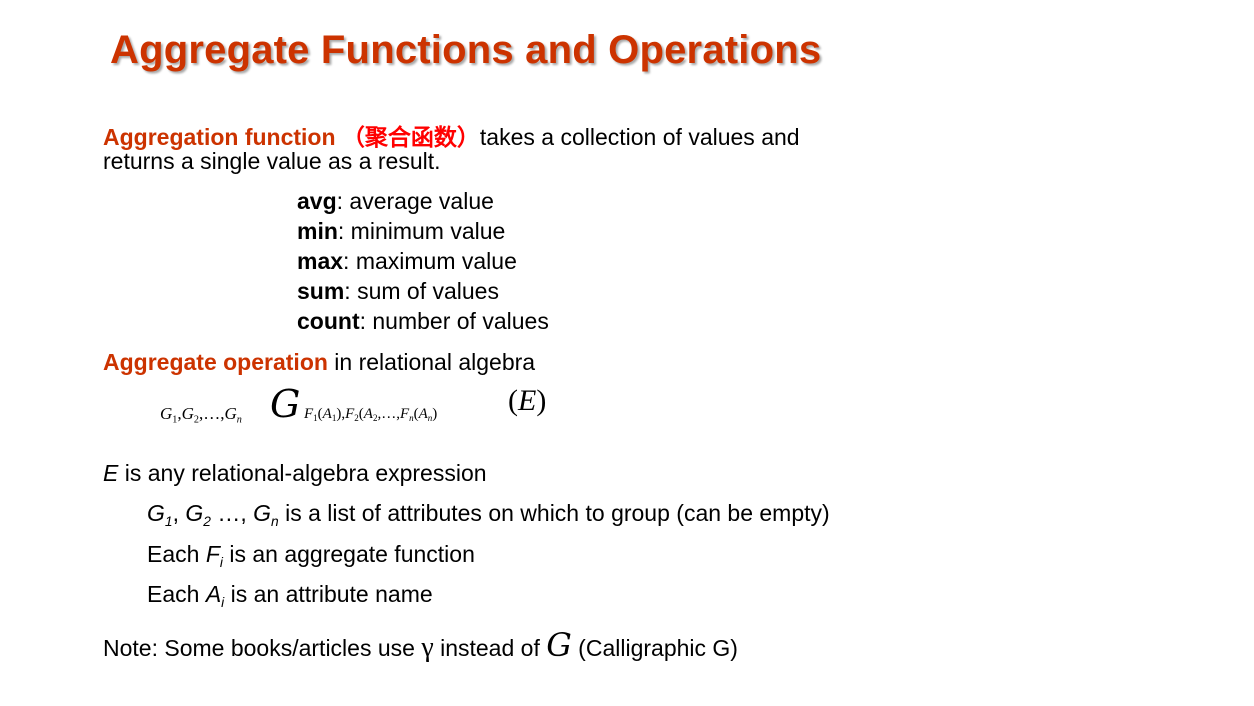 The width and height of the screenshot is (1254, 706). Describe the element at coordinates (207, 521) in the screenshot. I see `g2-sub: 2` at that location.